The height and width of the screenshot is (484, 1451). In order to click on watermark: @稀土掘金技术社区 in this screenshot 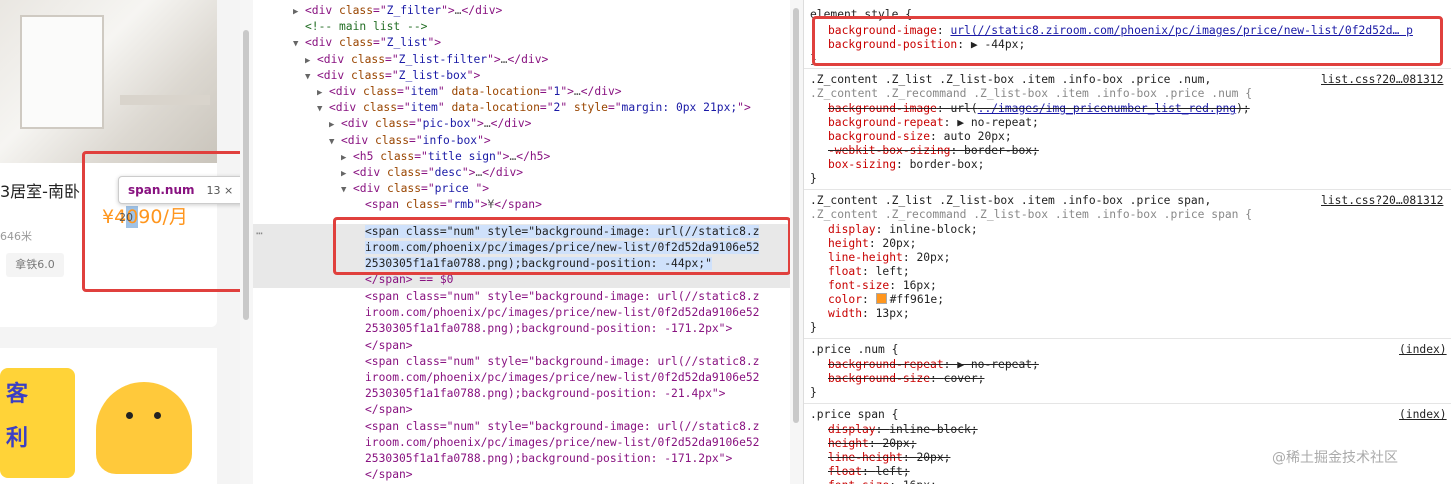, I will do `click(1335, 458)`.